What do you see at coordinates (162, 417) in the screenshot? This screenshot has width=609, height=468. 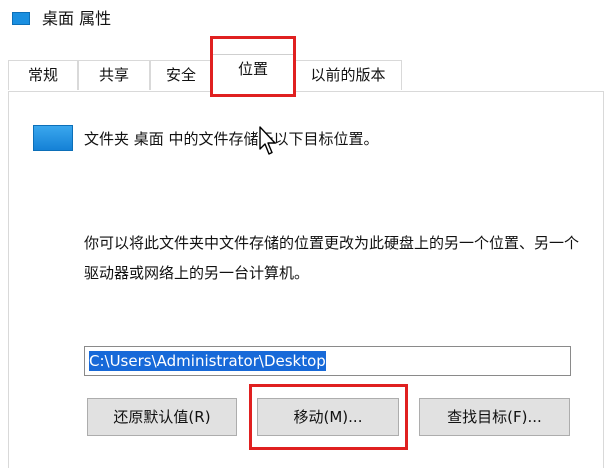 I see `restore-default-button: 还原默认值(R)` at bounding box center [162, 417].